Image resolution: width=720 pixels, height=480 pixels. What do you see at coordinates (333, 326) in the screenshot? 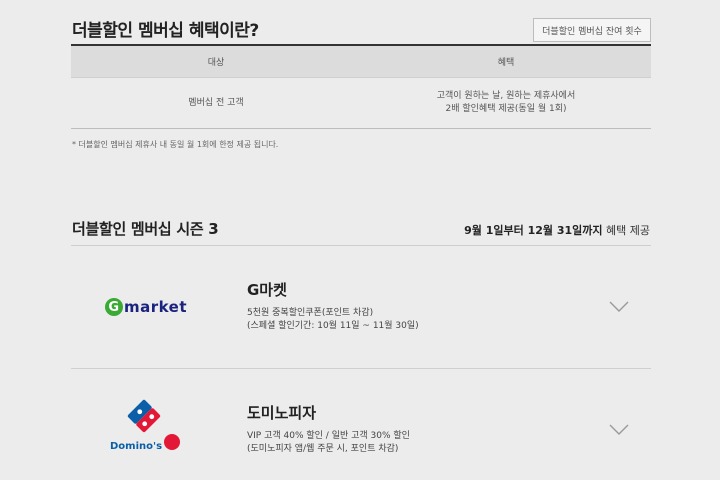
I see `desc-line: (스페셜 할인기간: 10월 11일 ~ 11월 30일)` at bounding box center [333, 326].